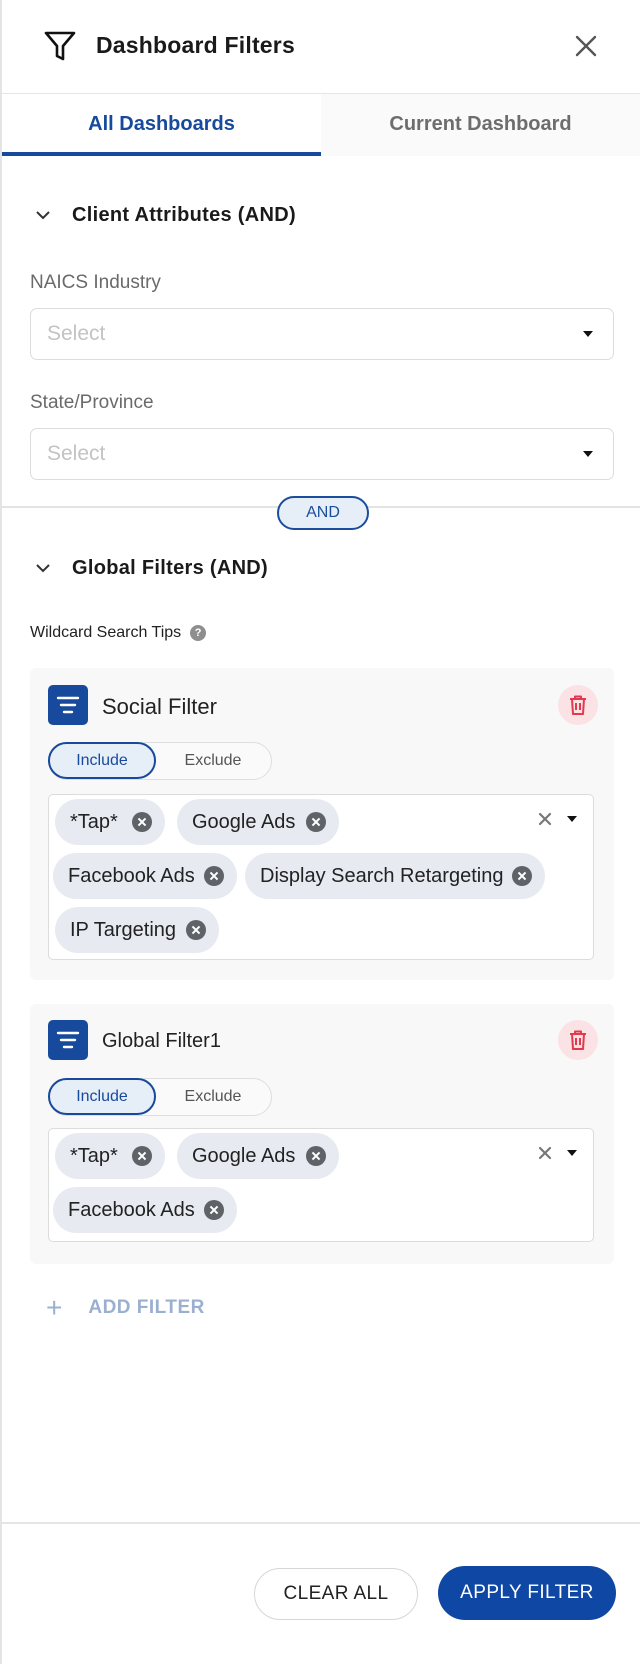 The width and height of the screenshot is (640, 1664). What do you see at coordinates (170, 567) in the screenshot?
I see `section-title: Global Filters (AND)` at bounding box center [170, 567].